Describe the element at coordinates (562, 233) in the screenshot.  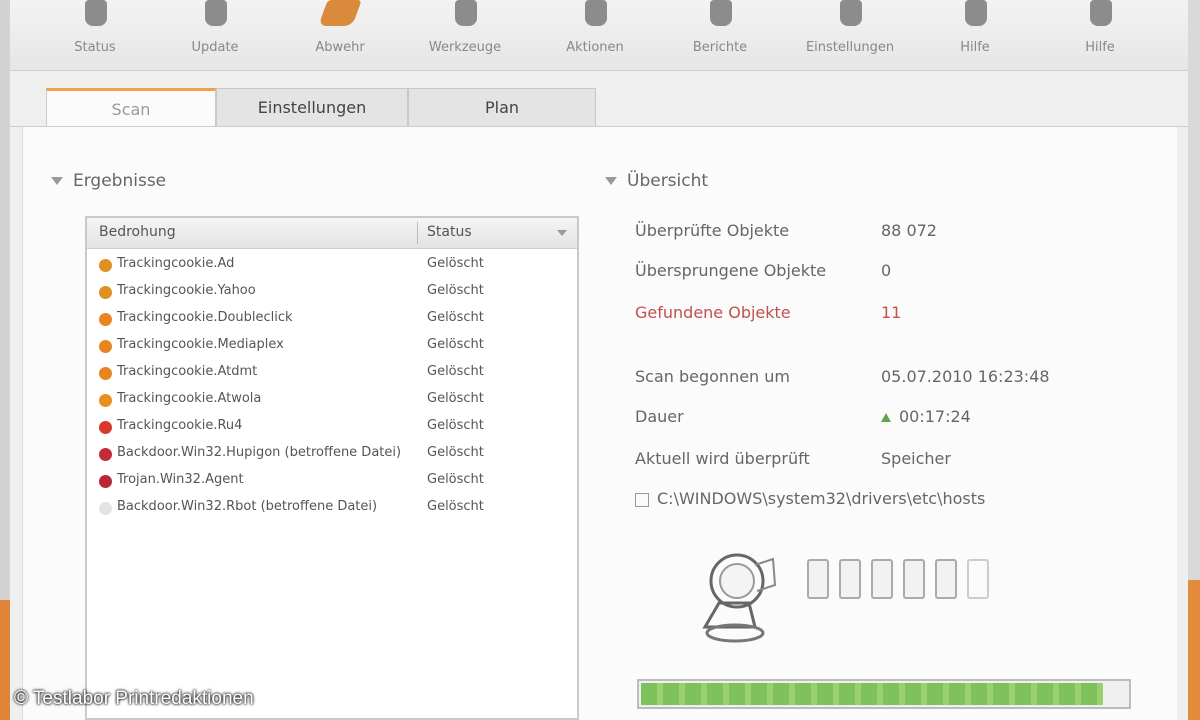
I see `sort-arrow-icon` at that location.